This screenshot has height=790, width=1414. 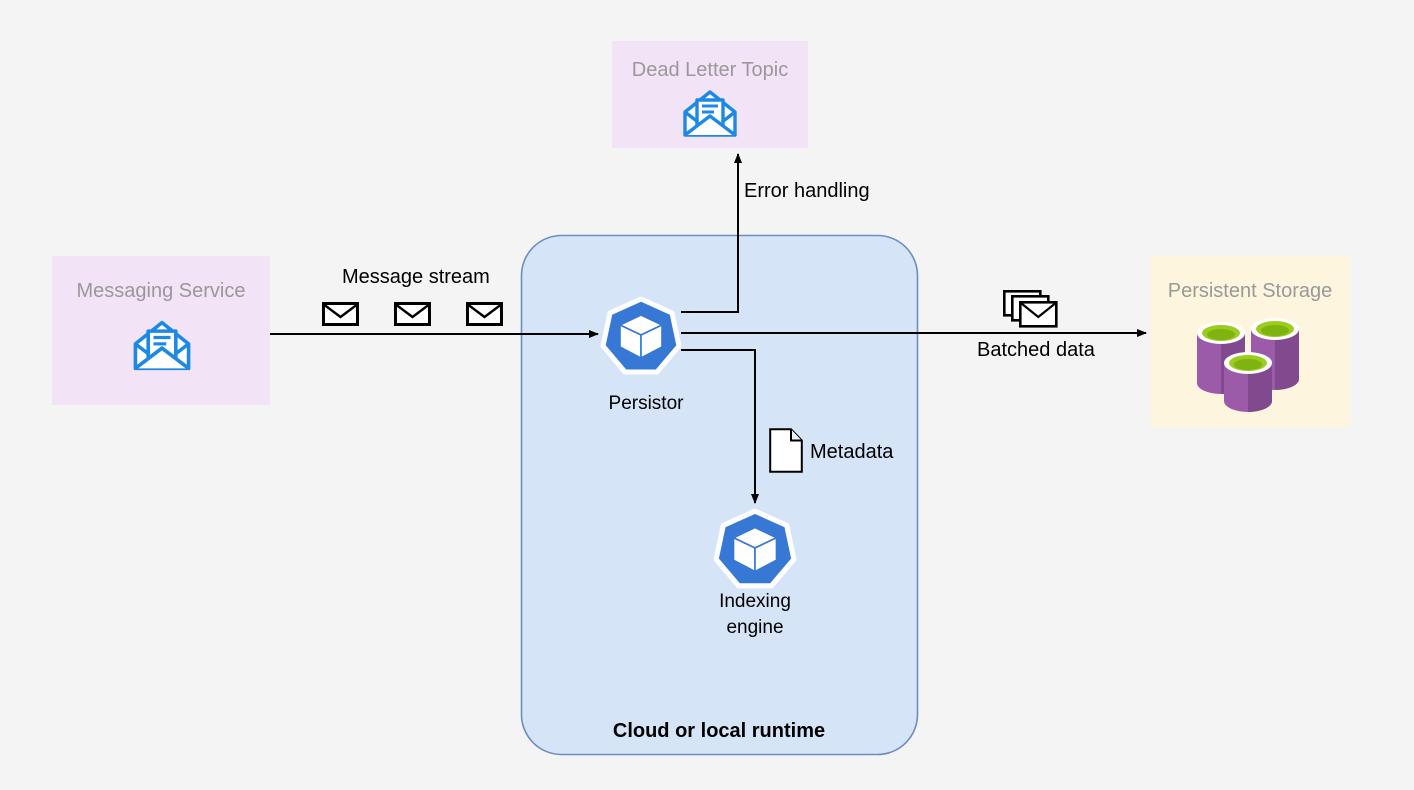 What do you see at coordinates (416, 277) in the screenshot?
I see `message-stream-label: Message stream` at bounding box center [416, 277].